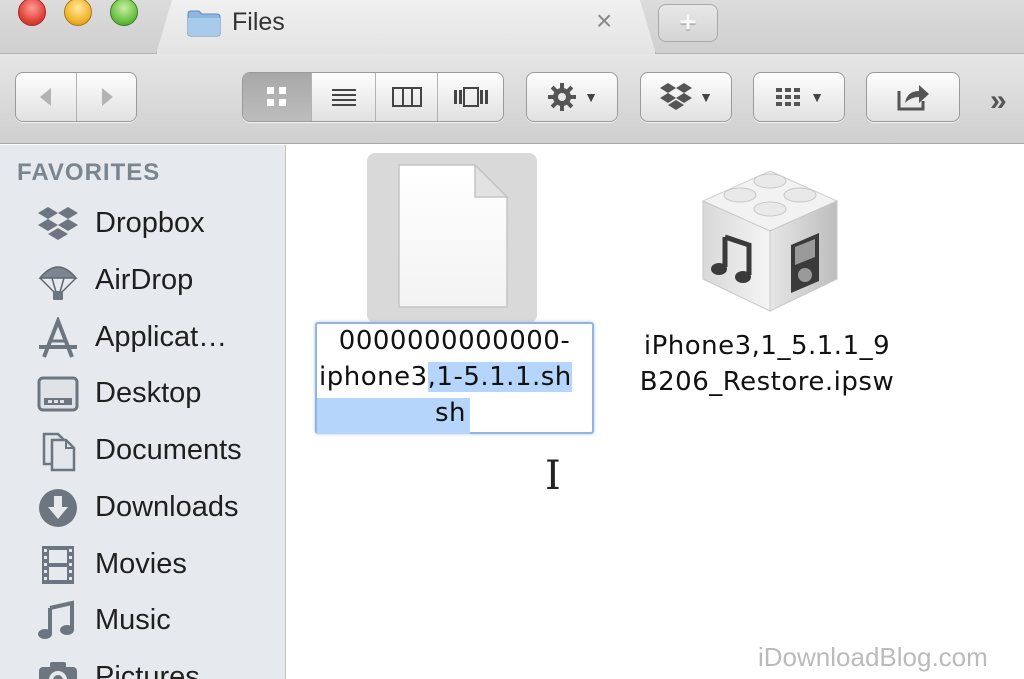 The image size is (1024, 679). What do you see at coordinates (124, 13) in the screenshot?
I see `zoom-window-button` at bounding box center [124, 13].